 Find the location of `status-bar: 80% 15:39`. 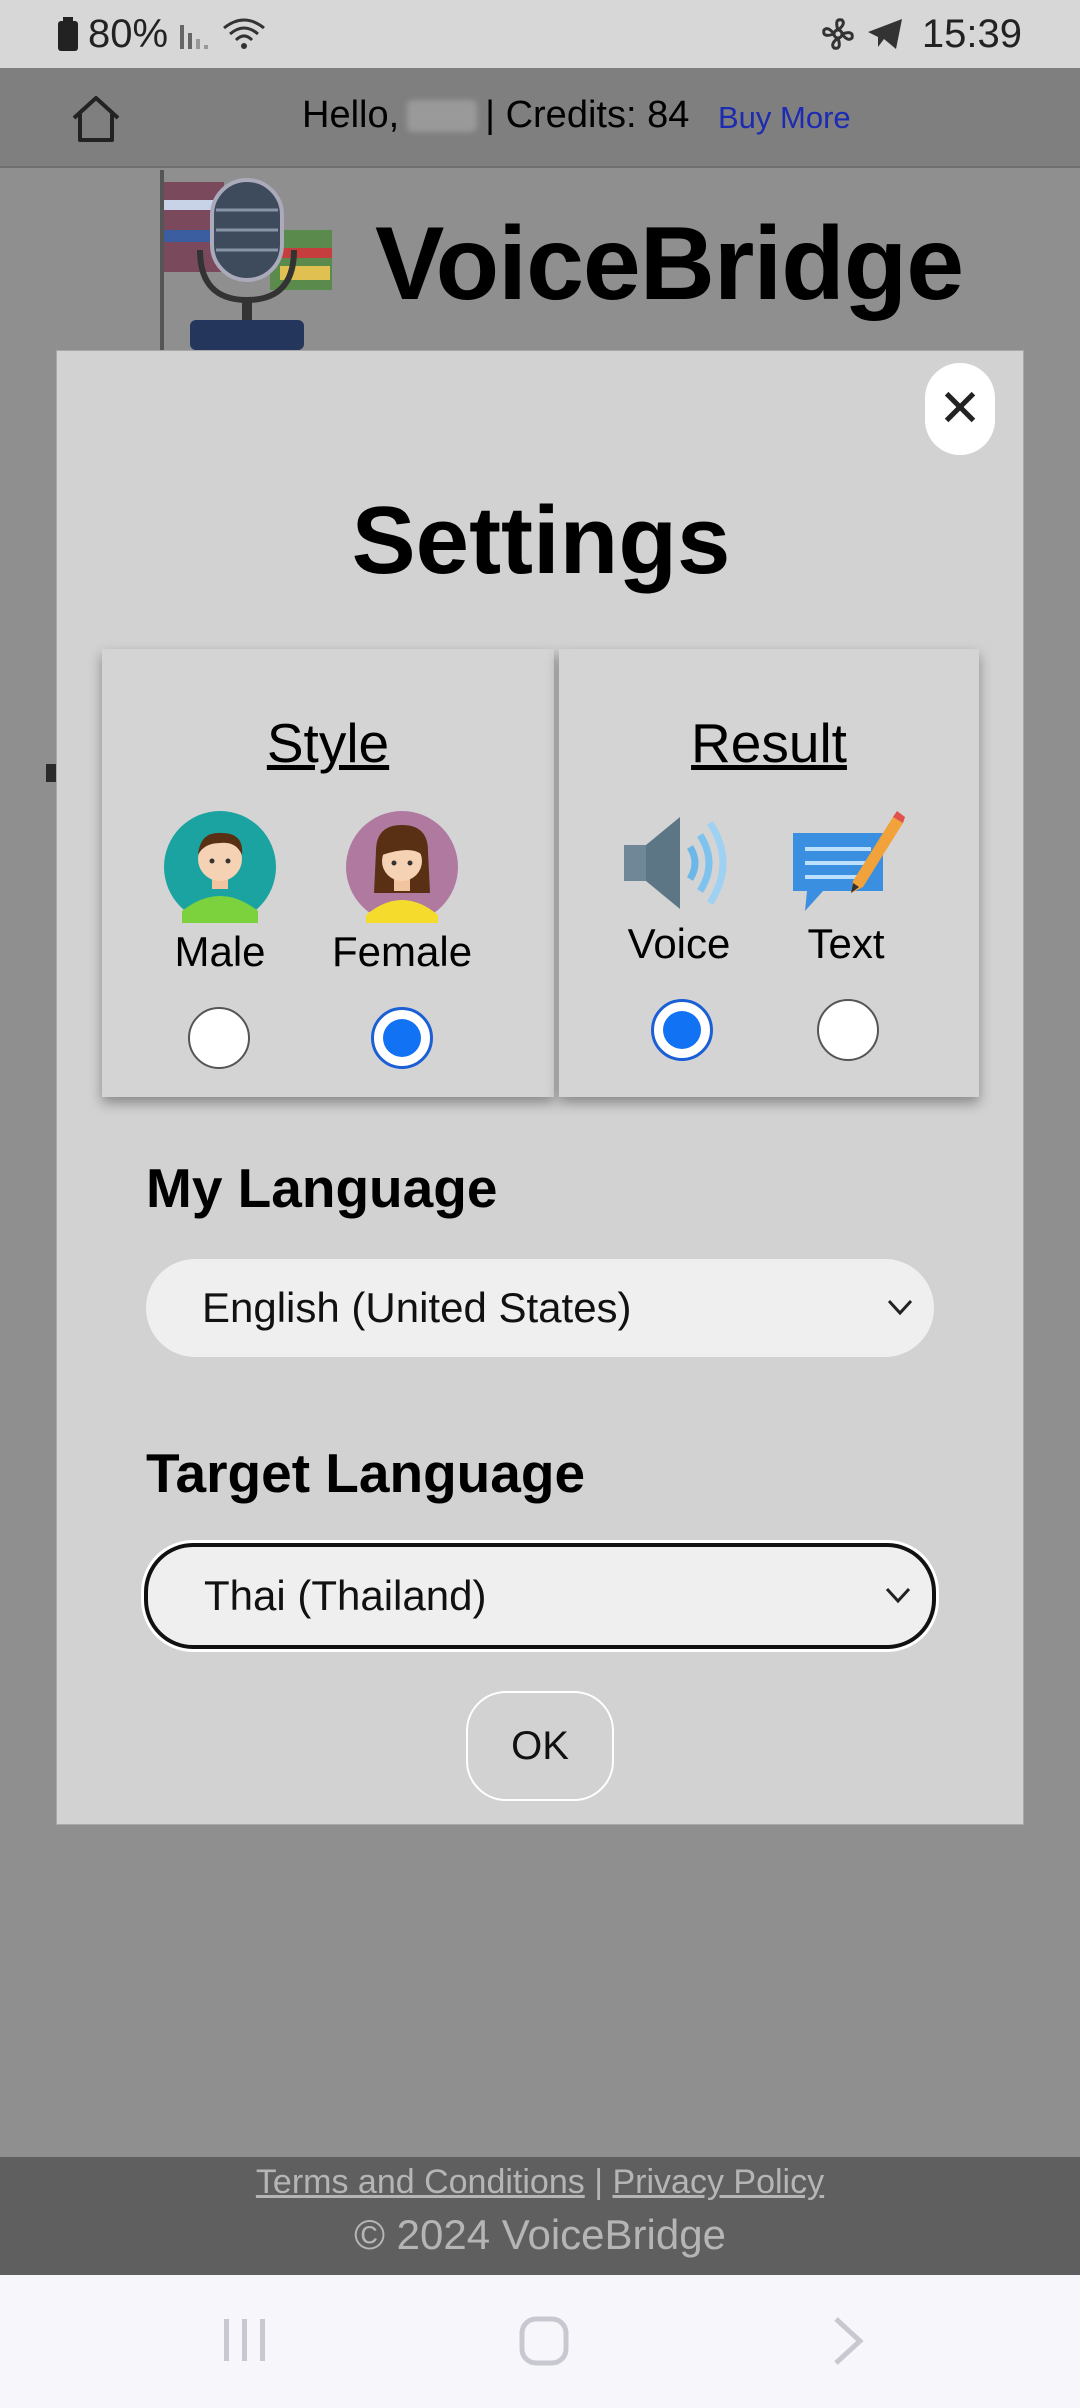

status-bar: 80% 15:39 is located at coordinates (540, 34).